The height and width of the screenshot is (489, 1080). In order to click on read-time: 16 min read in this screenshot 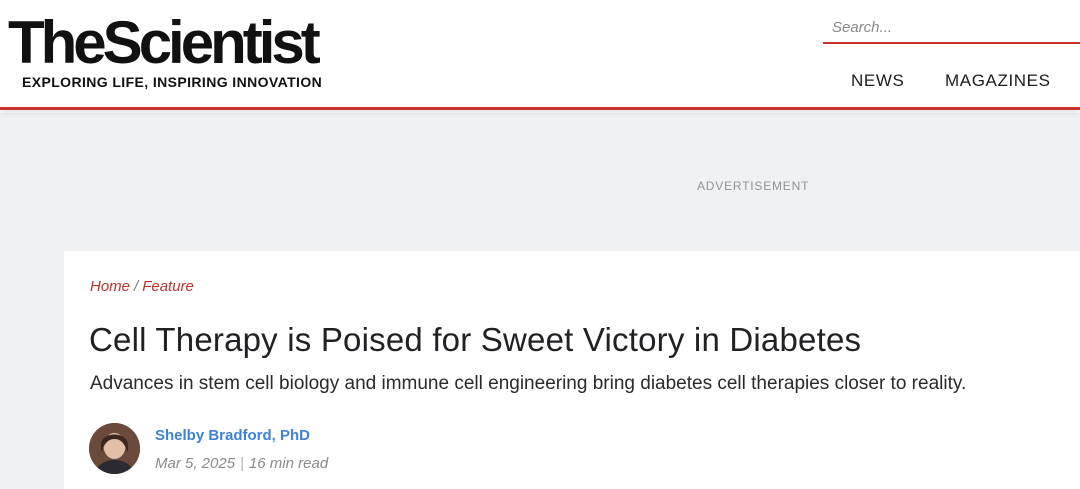, I will do `click(288, 463)`.